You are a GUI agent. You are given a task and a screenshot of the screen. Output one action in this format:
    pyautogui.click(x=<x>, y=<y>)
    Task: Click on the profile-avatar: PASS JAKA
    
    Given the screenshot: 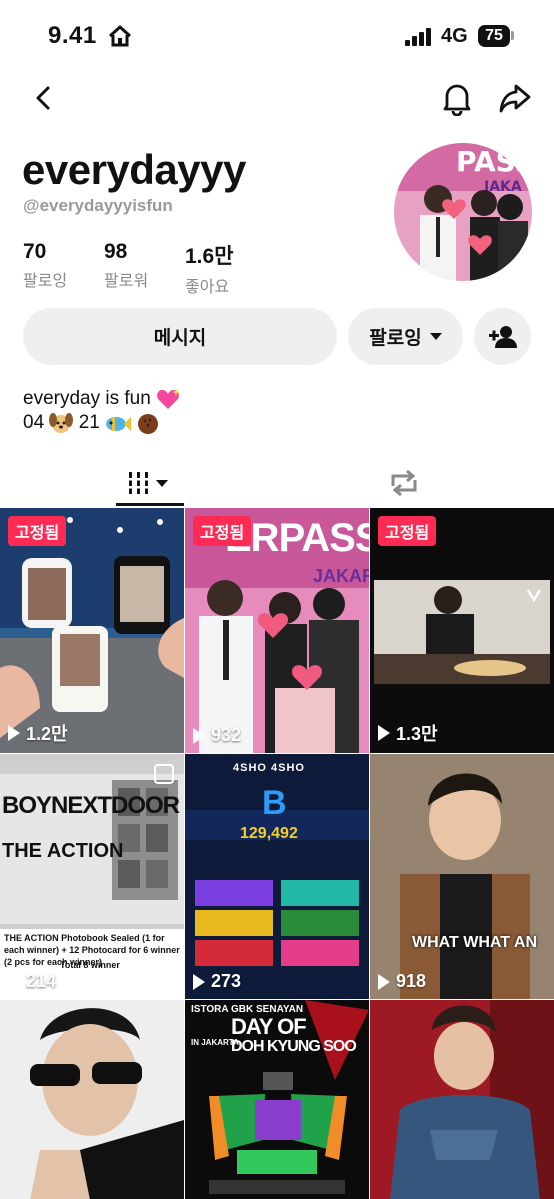 What is the action you would take?
    pyautogui.click(x=463, y=212)
    